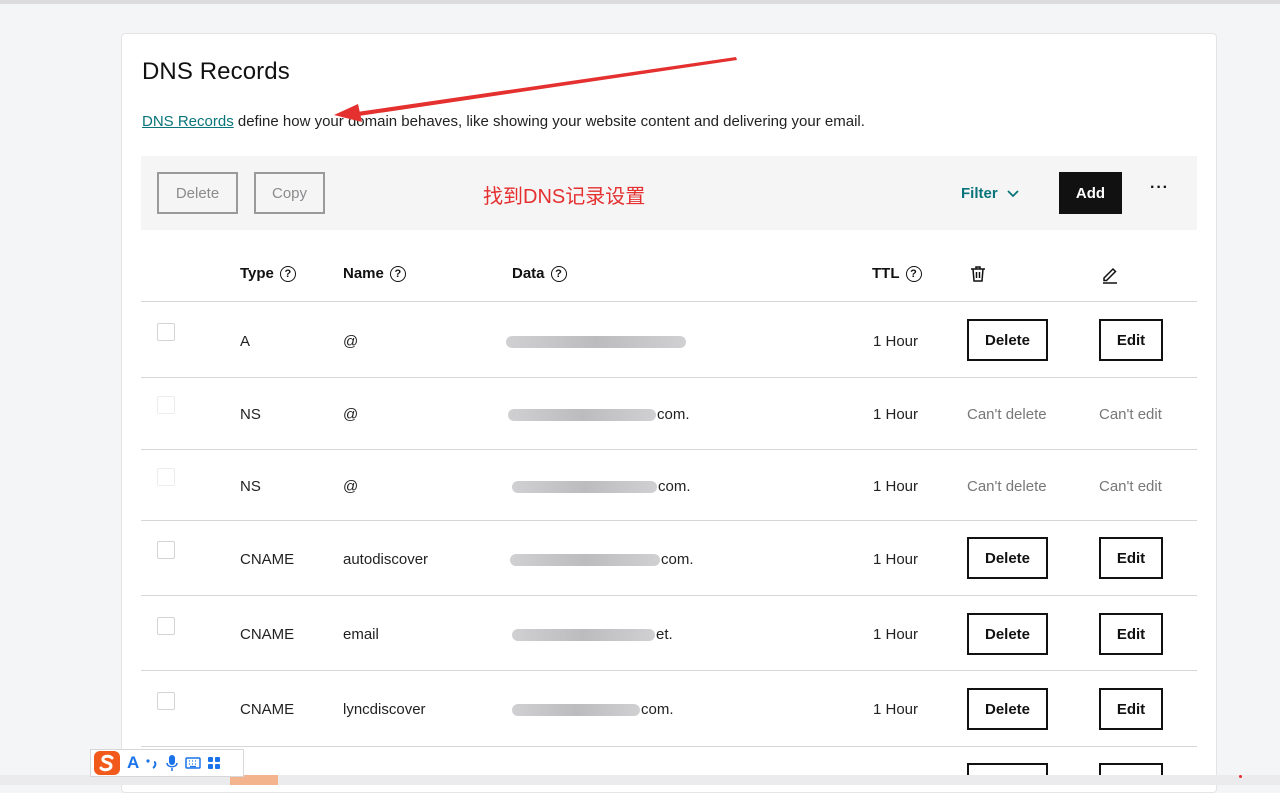  Describe the element at coordinates (257, 273) in the screenshot. I see `column-type-label: Type` at that location.